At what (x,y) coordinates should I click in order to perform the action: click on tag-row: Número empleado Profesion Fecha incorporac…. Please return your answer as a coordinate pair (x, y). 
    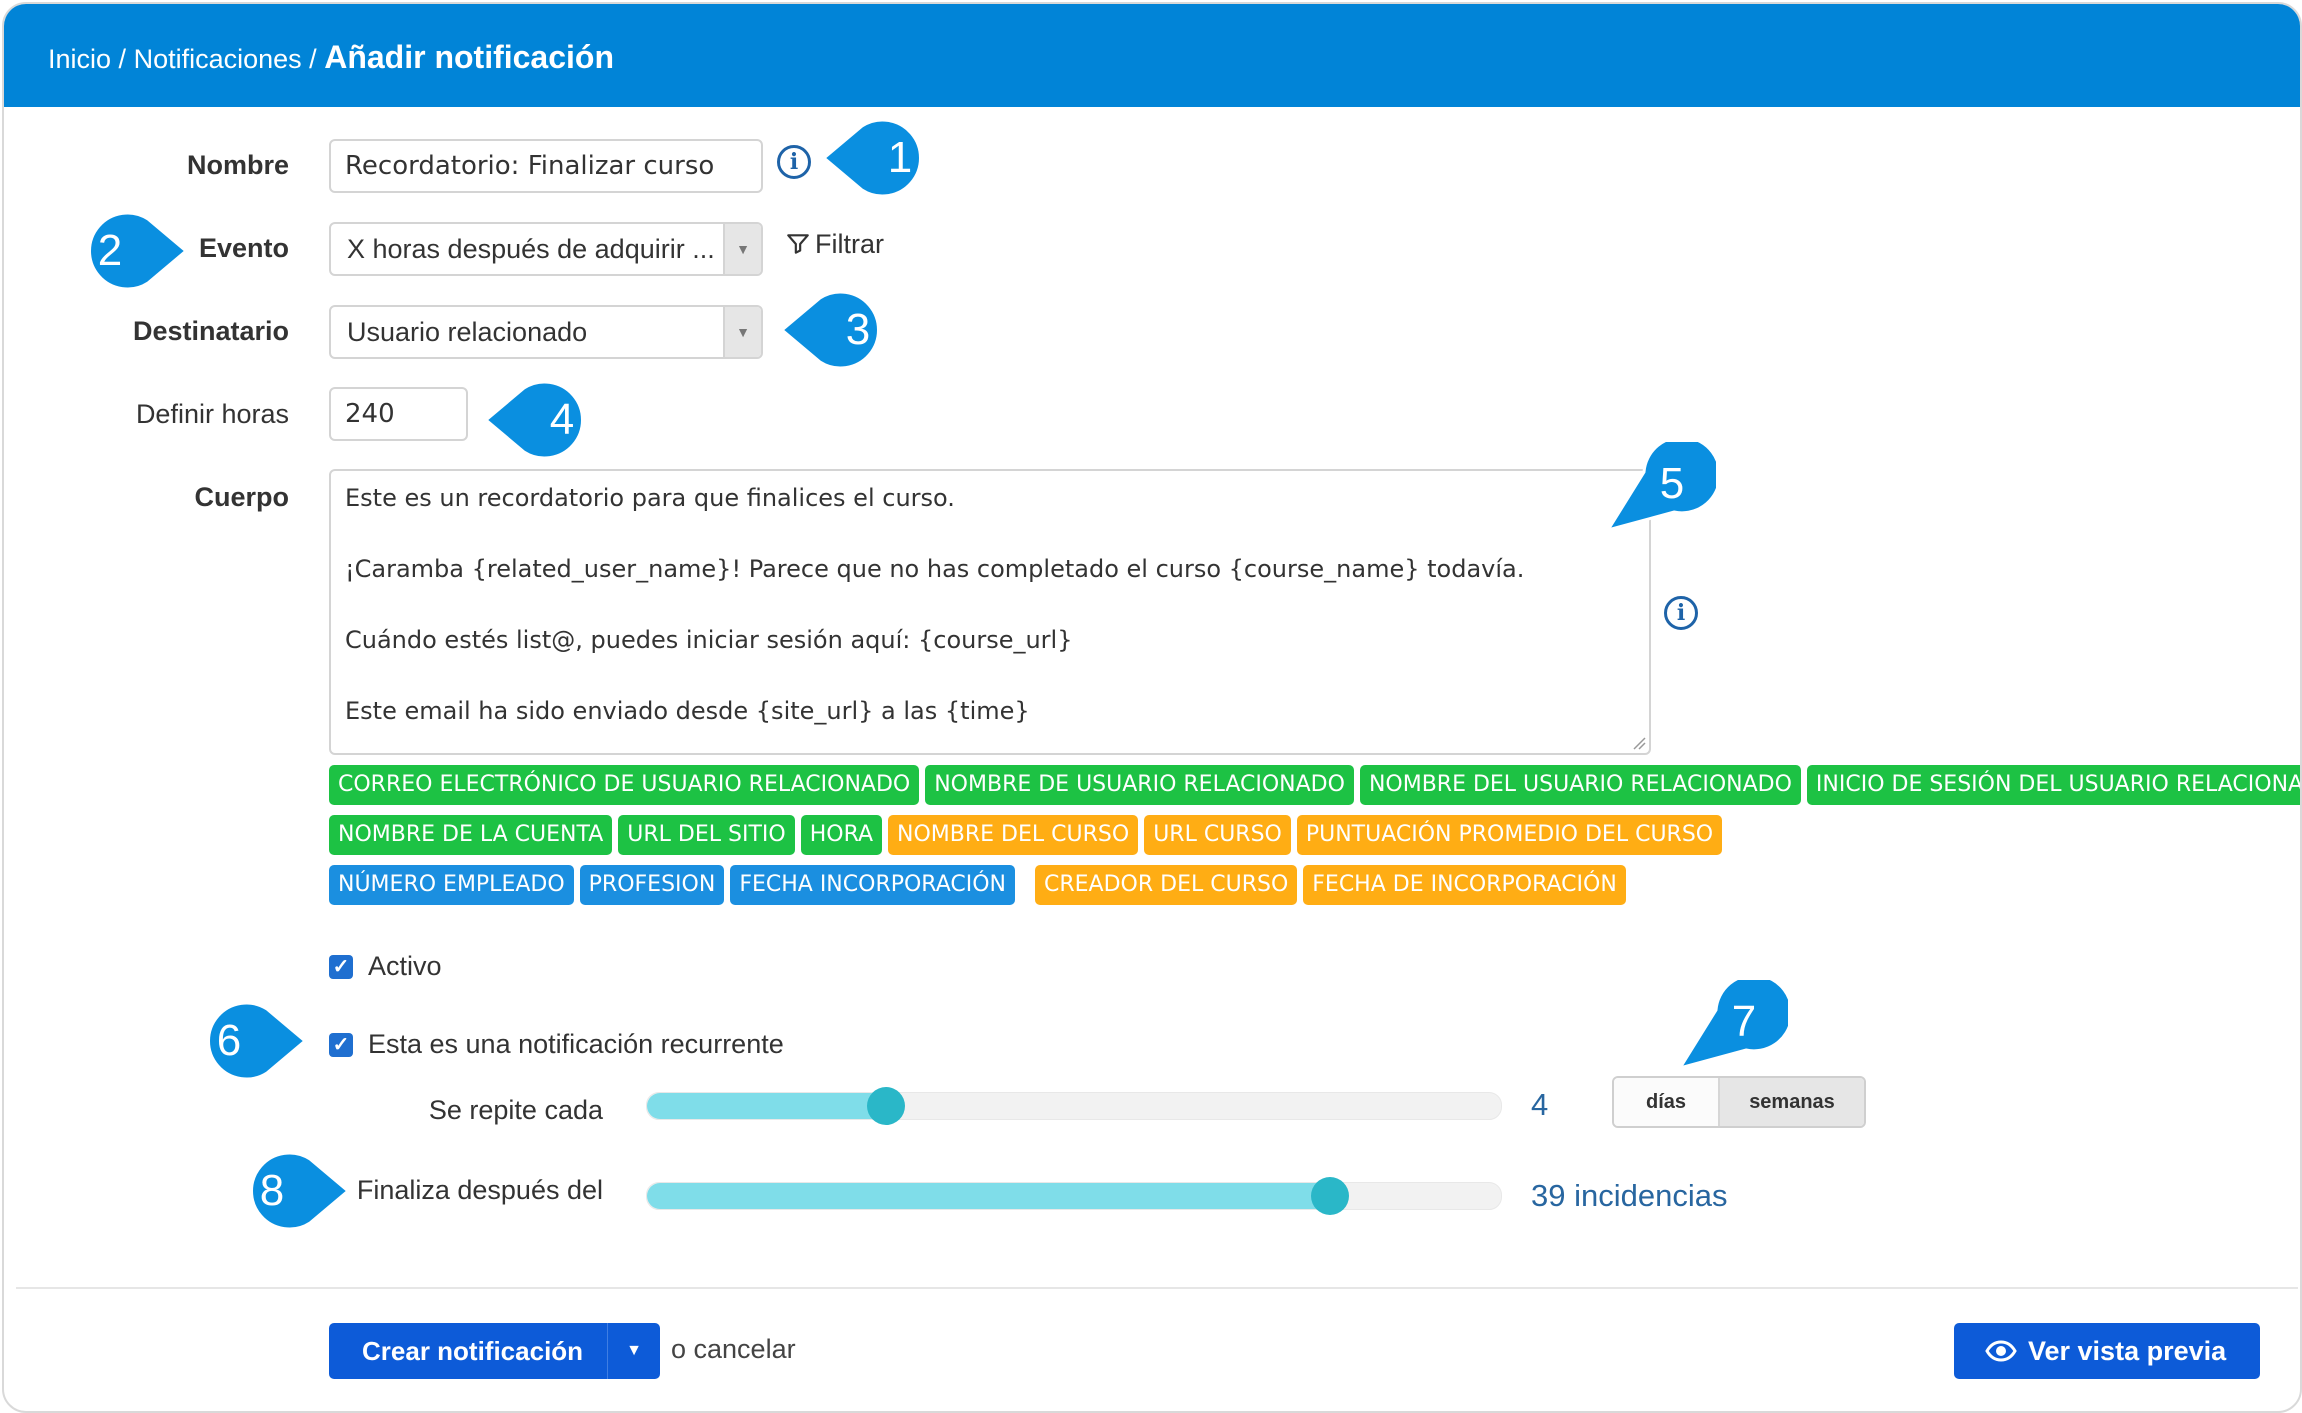
    Looking at the image, I should click on (1284, 890).